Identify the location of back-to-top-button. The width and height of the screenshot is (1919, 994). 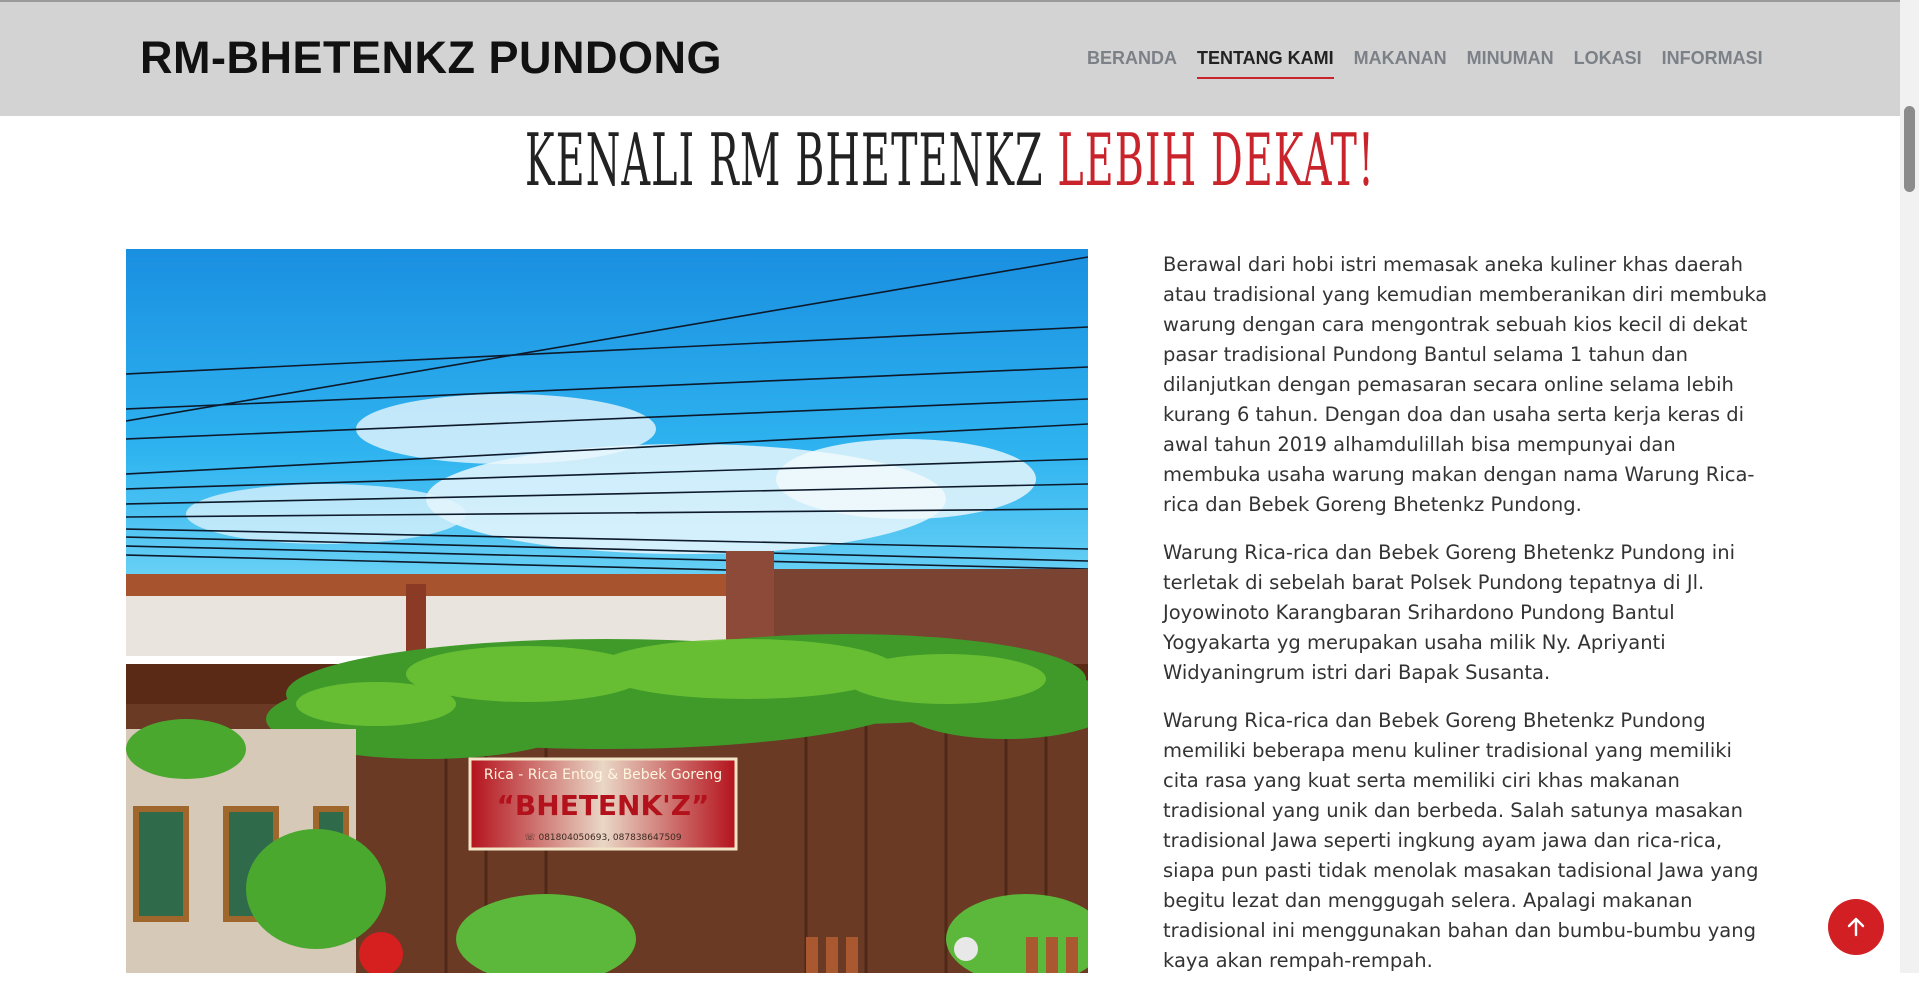
(1856, 927).